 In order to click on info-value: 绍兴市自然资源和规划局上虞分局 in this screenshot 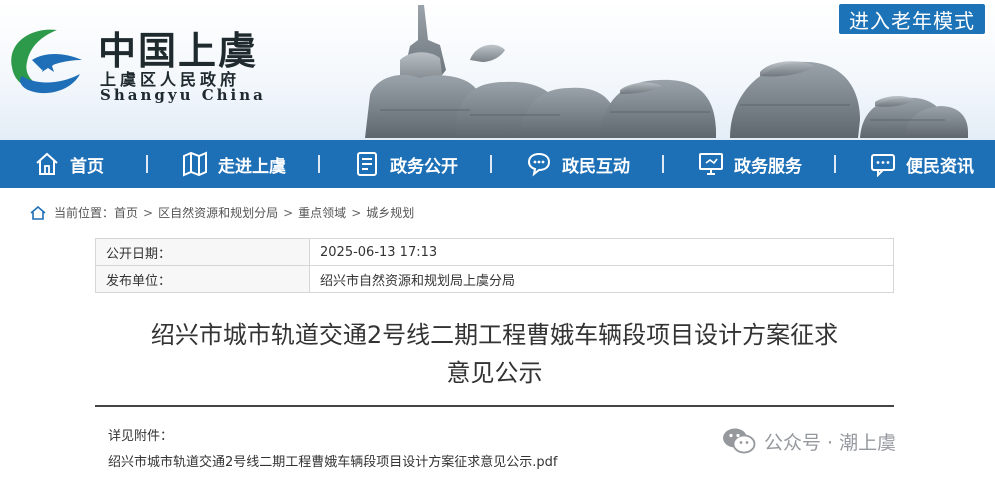, I will do `click(601, 279)`.